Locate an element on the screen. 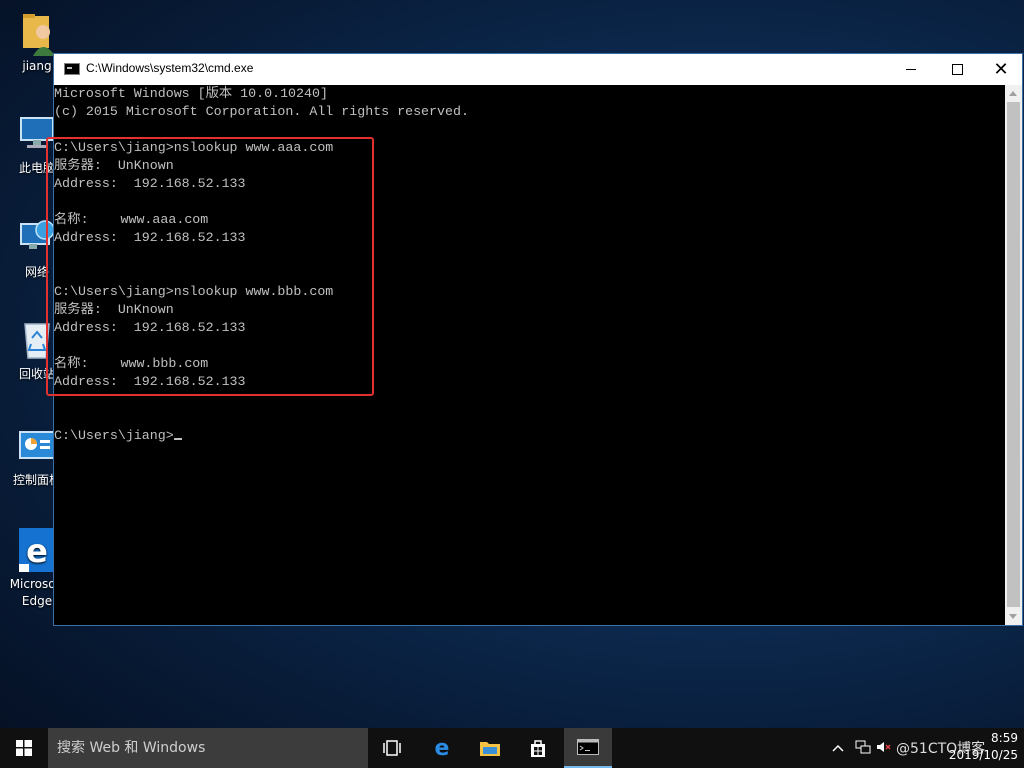  close-button: ✕ is located at coordinates (1001, 69).